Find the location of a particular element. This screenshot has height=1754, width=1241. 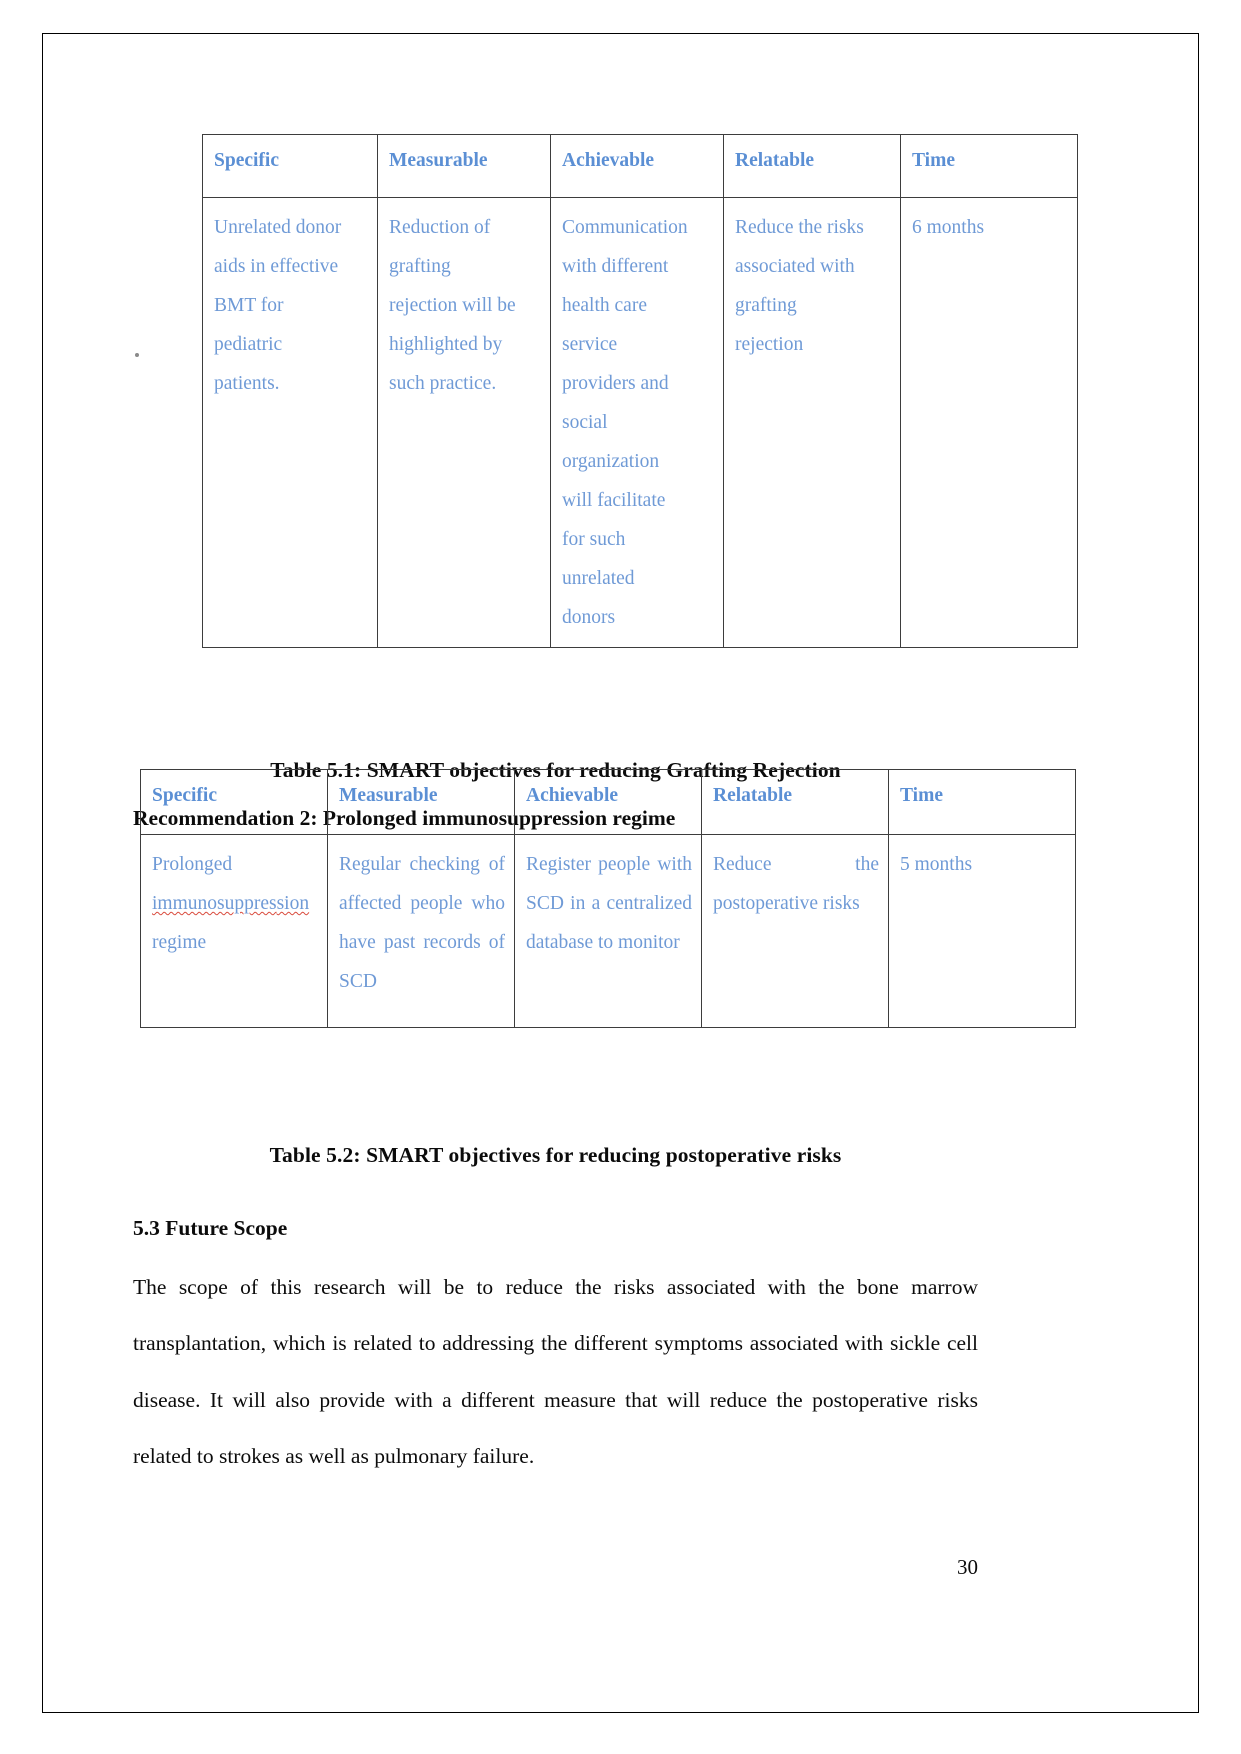

cell-line: for such is located at coordinates (594, 539).